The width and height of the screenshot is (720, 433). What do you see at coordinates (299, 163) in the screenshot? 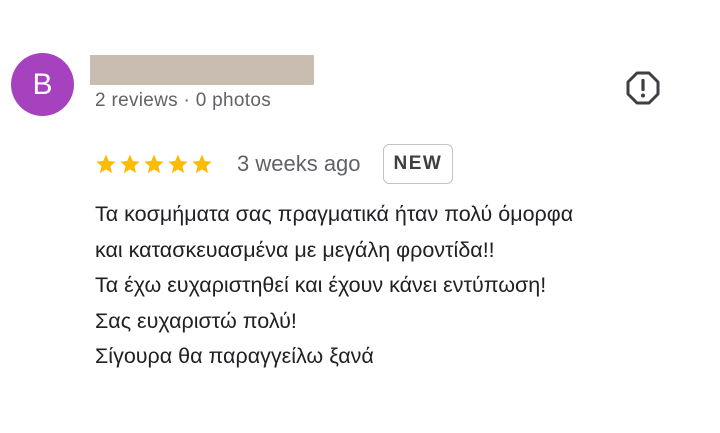
I see `review-time: 3 weeks ago` at bounding box center [299, 163].